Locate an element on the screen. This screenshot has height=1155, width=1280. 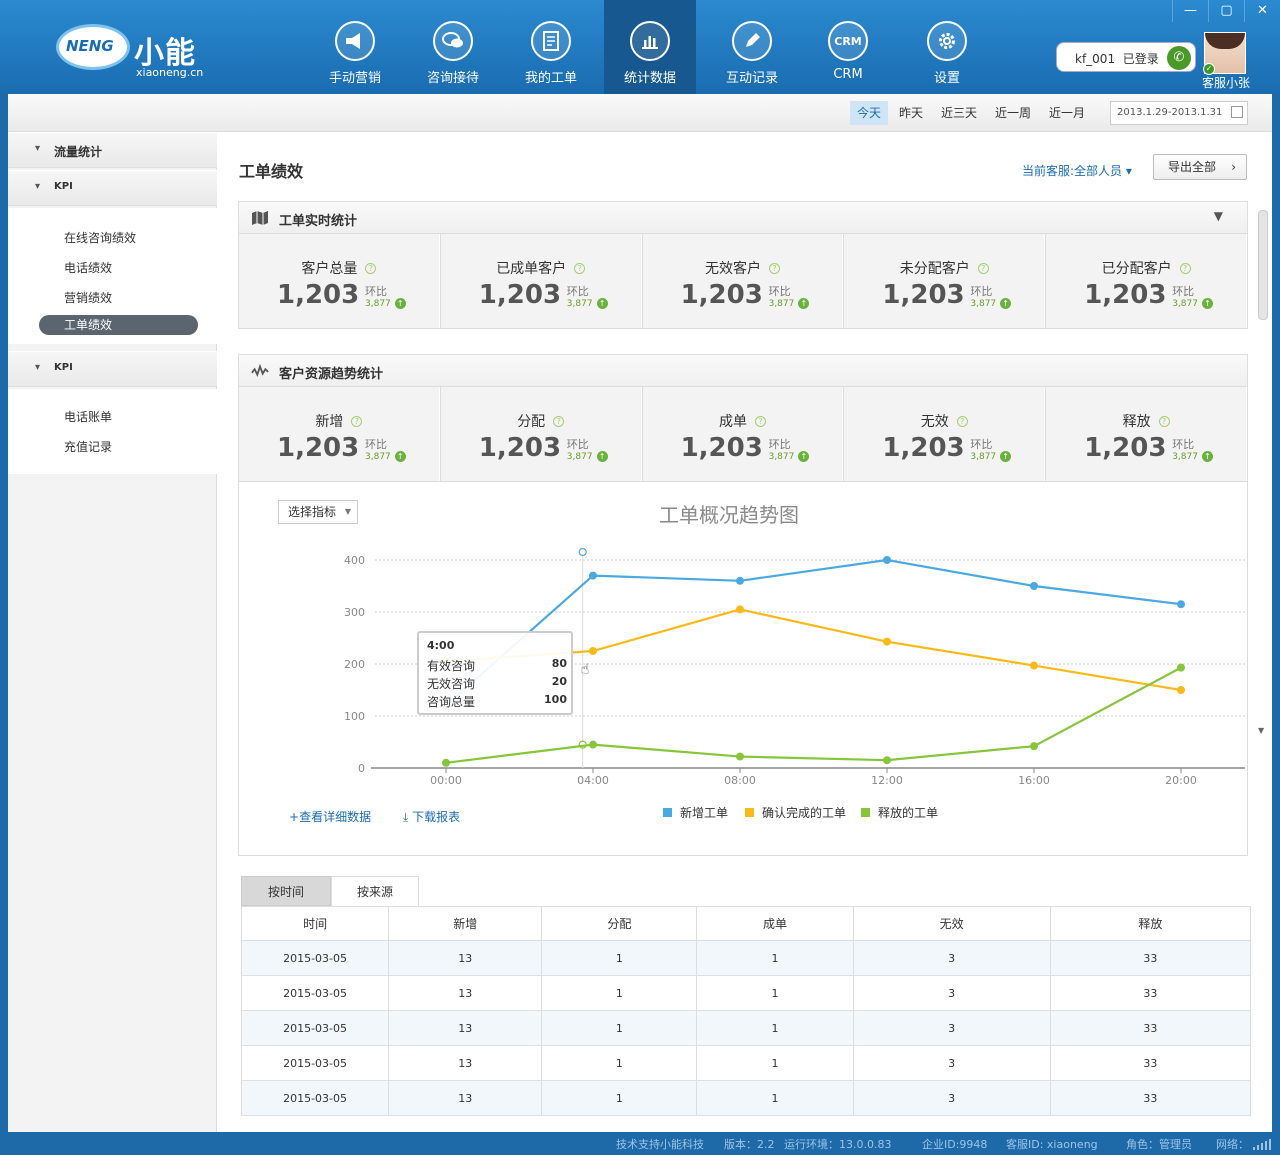
metric-select-dropdown: 选择指标 ▼ is located at coordinates (318, 512).